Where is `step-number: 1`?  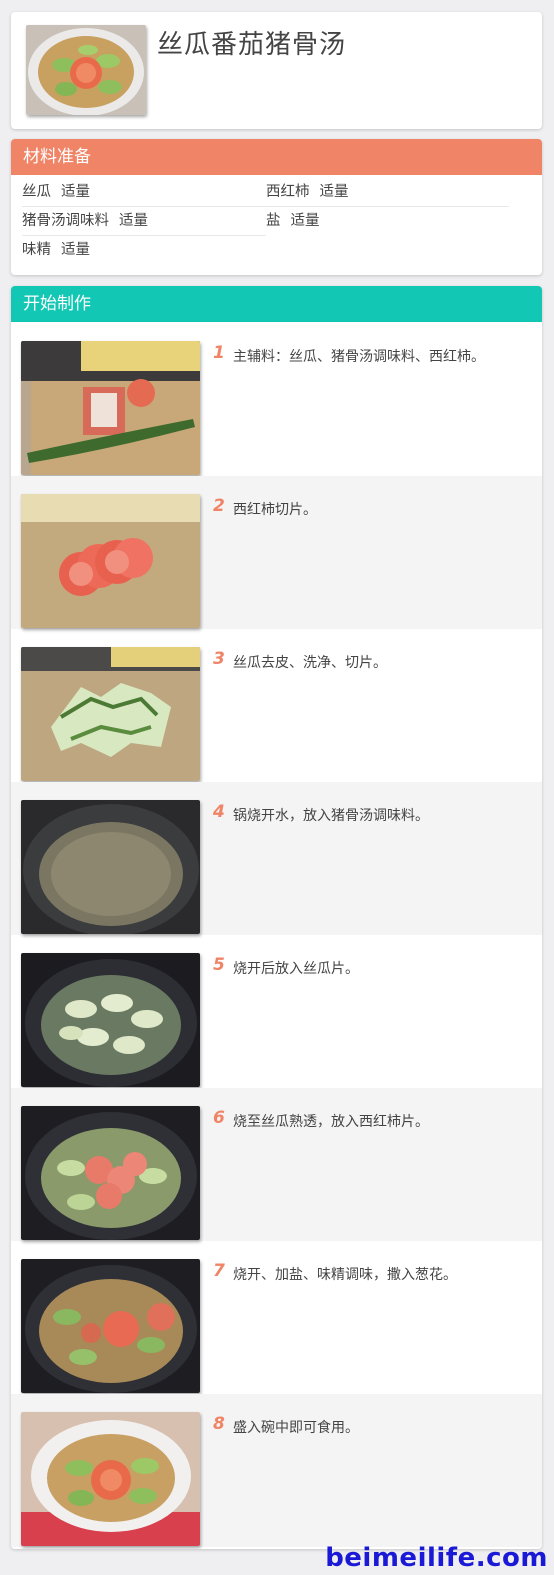 step-number: 1 is located at coordinates (219, 353).